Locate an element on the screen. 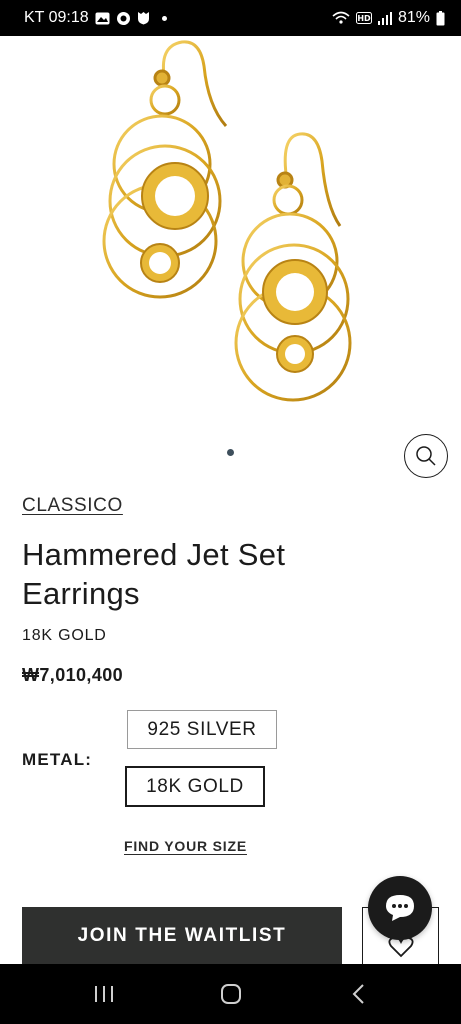  magnifier-icon is located at coordinates (426, 456).